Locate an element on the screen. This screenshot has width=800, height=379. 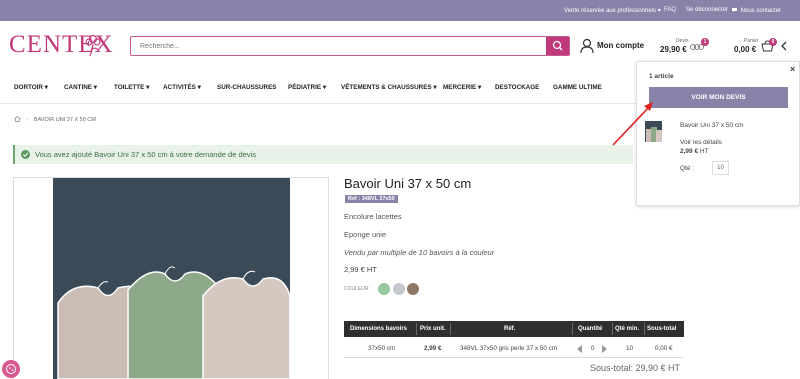
devis-amount: 29,90 € is located at coordinates (673, 49).